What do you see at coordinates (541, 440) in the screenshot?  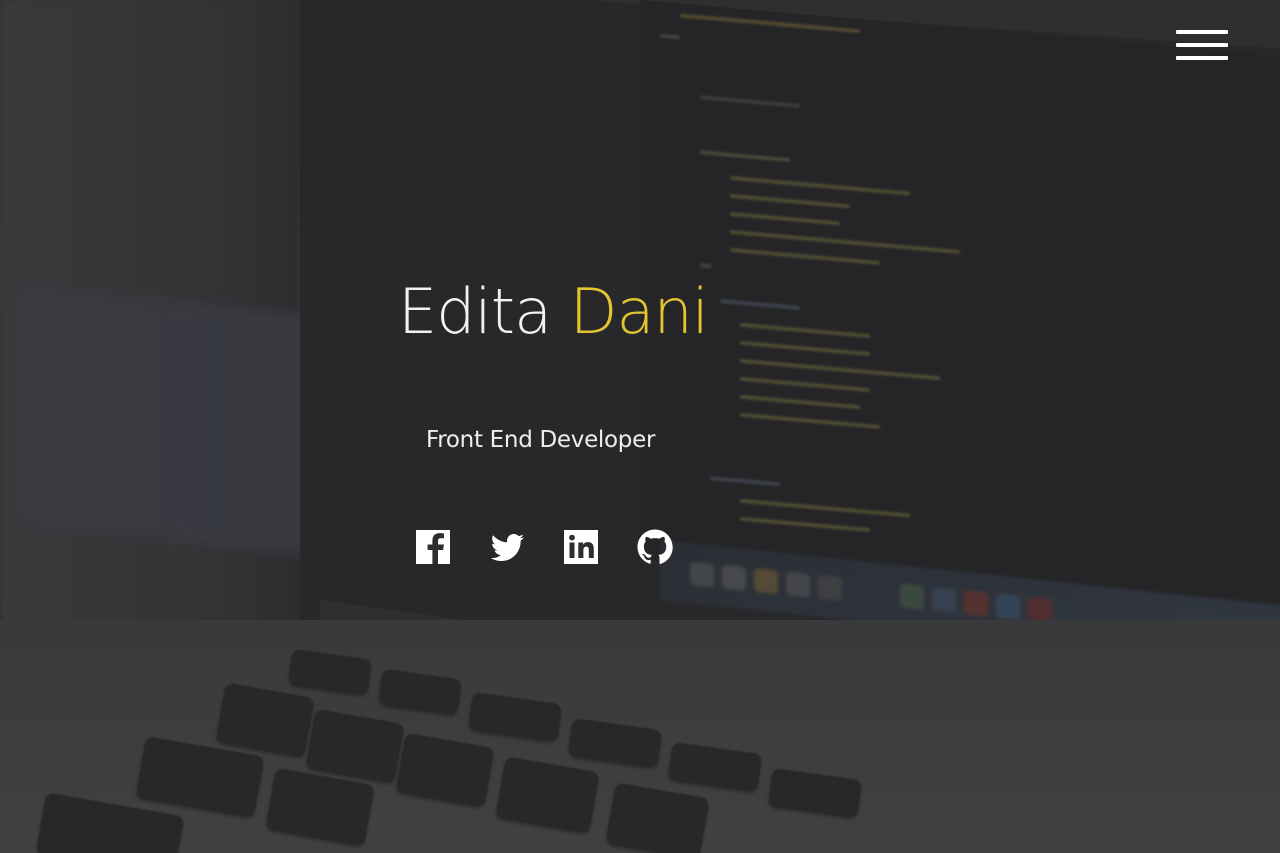 I see `hero-subtitle: Front End Developer` at bounding box center [541, 440].